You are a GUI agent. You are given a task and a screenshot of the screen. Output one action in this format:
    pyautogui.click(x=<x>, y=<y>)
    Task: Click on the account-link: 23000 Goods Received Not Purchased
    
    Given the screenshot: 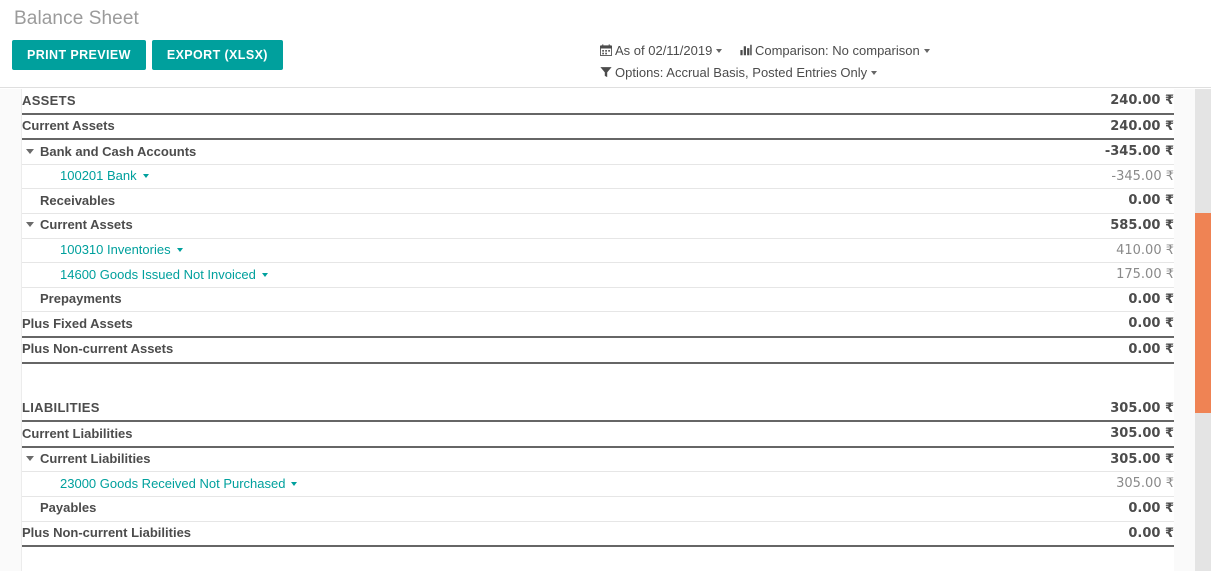 What is the action you would take?
    pyautogui.click(x=172, y=483)
    